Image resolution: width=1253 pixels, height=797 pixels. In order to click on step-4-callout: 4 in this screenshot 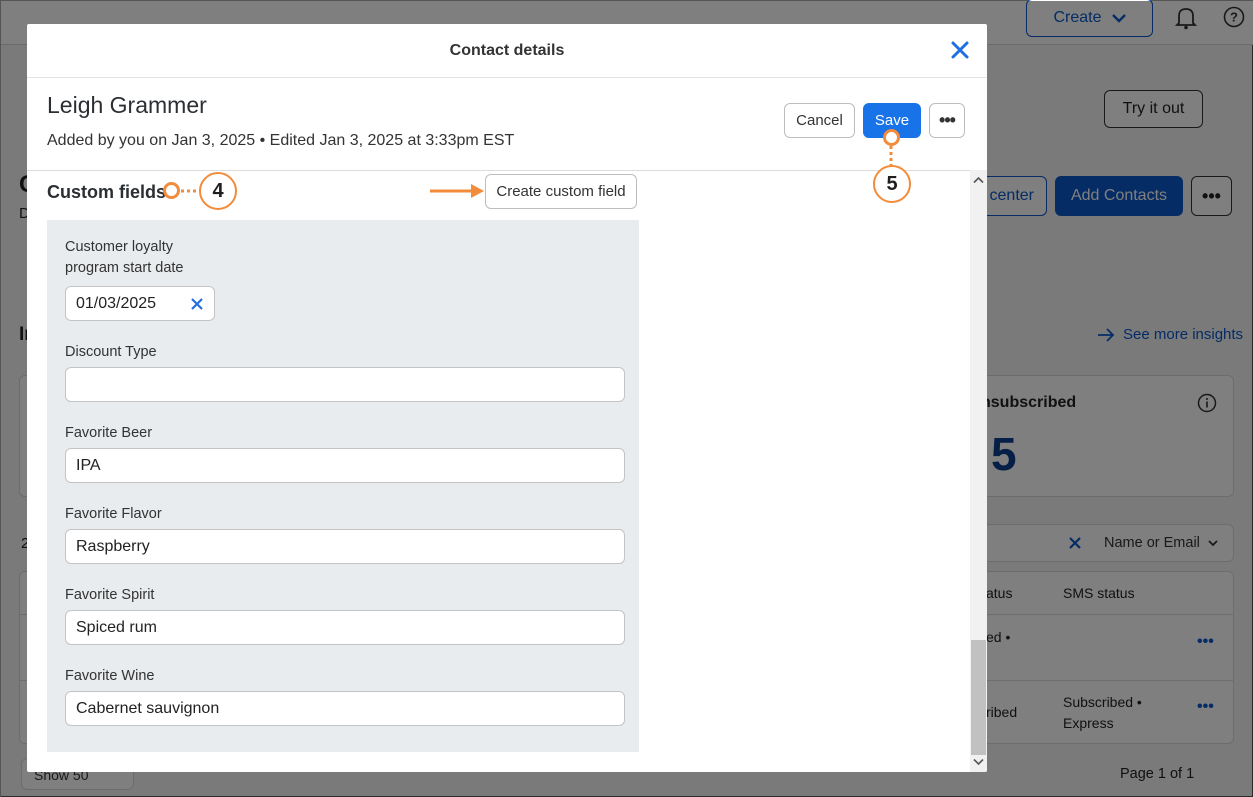, I will do `click(218, 191)`.